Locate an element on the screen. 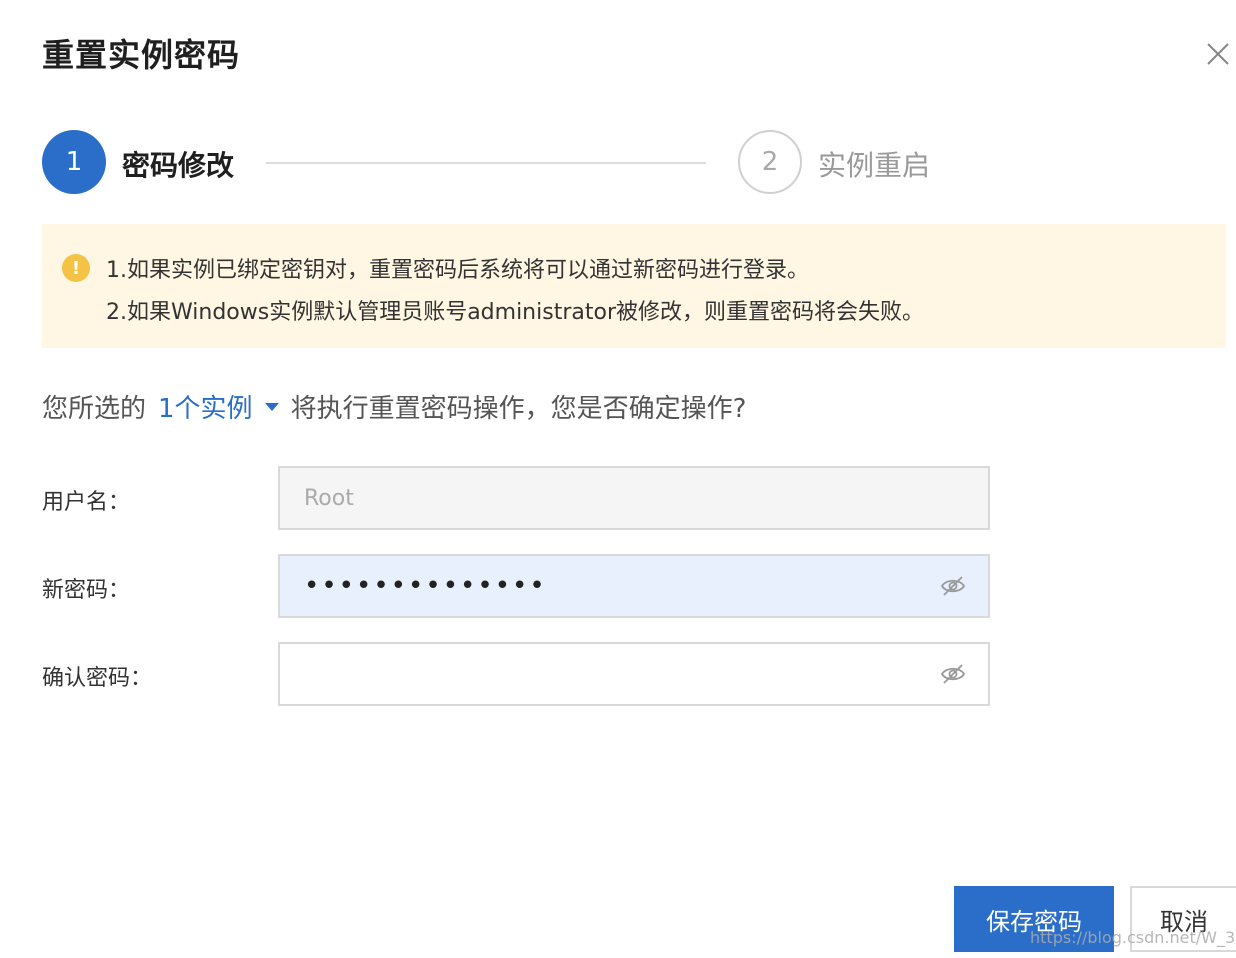 This screenshot has width=1236, height=958. confirm-password-field is located at coordinates (634, 674).